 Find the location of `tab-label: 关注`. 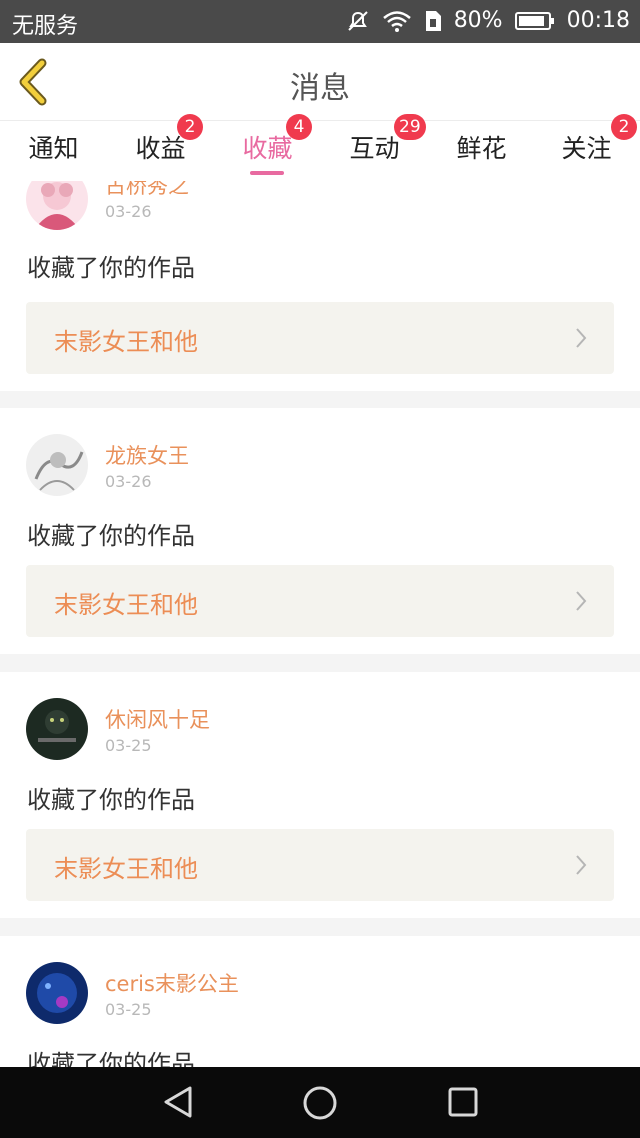

tab-label: 关注 is located at coordinates (586, 148).